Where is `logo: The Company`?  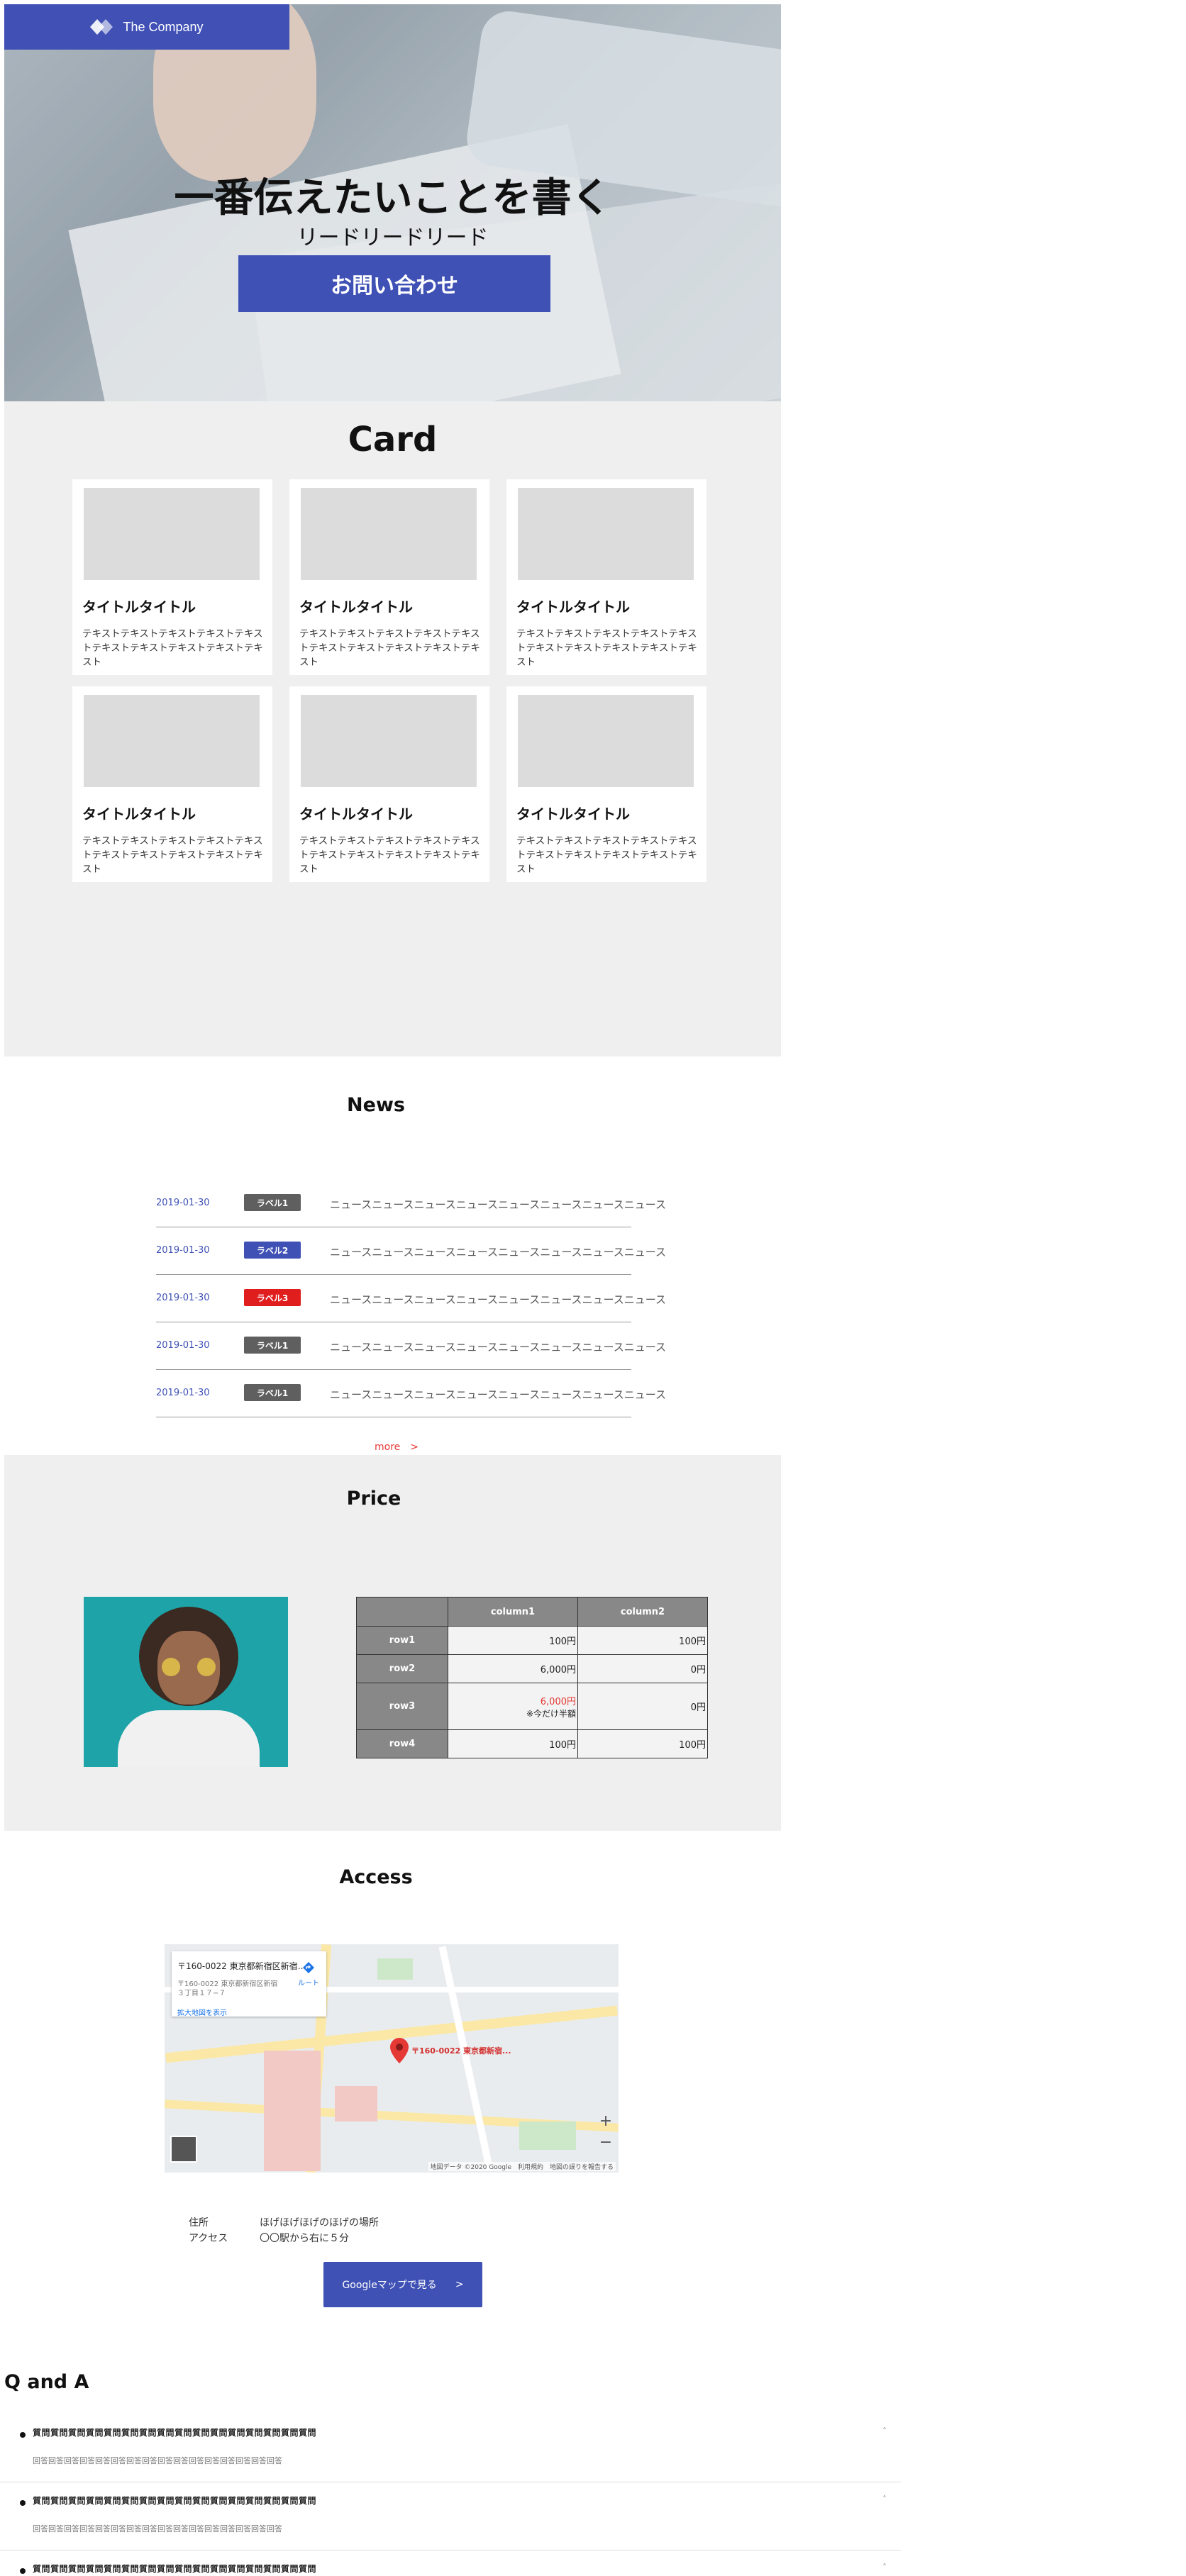 logo: The Company is located at coordinates (146, 27).